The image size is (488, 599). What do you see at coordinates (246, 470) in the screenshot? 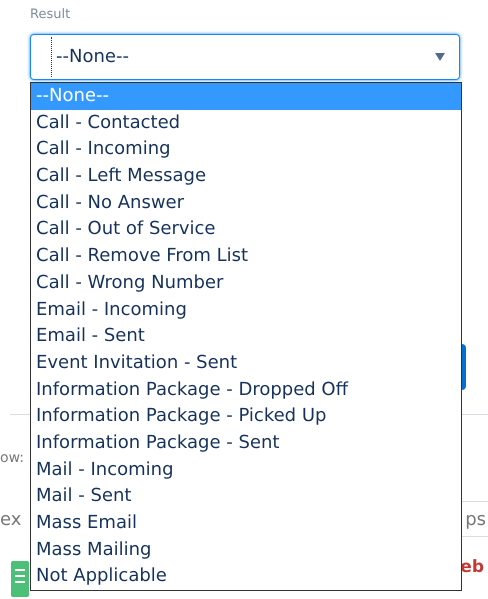
I see `dropdown-option: Mail - Incoming` at bounding box center [246, 470].